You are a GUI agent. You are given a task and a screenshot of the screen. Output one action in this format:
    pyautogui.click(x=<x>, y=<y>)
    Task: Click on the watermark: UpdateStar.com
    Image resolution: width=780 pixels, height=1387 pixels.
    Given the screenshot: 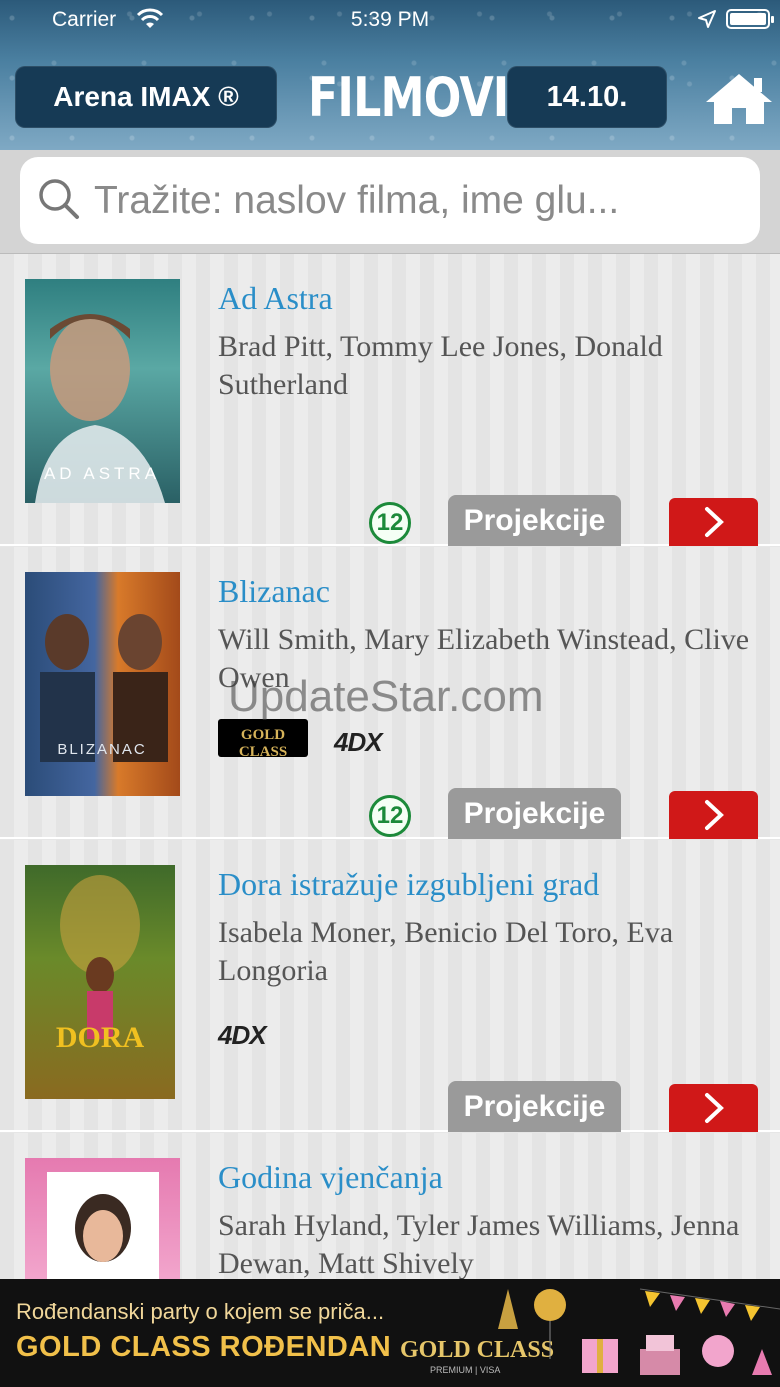 What is the action you would take?
    pyautogui.click(x=386, y=696)
    